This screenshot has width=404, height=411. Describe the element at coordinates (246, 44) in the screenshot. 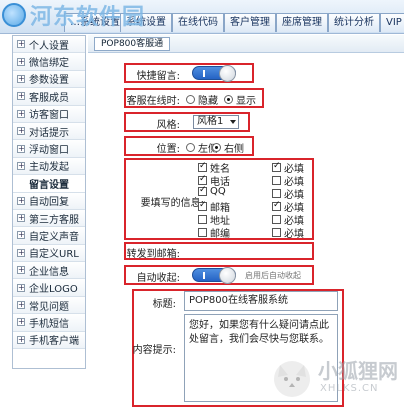

I see `sub-header: POP800客服通` at that location.